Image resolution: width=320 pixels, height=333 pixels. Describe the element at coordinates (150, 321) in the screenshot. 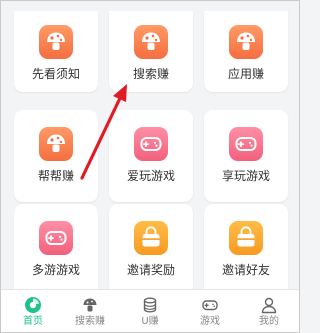

I see `tab-label: U赚` at that location.